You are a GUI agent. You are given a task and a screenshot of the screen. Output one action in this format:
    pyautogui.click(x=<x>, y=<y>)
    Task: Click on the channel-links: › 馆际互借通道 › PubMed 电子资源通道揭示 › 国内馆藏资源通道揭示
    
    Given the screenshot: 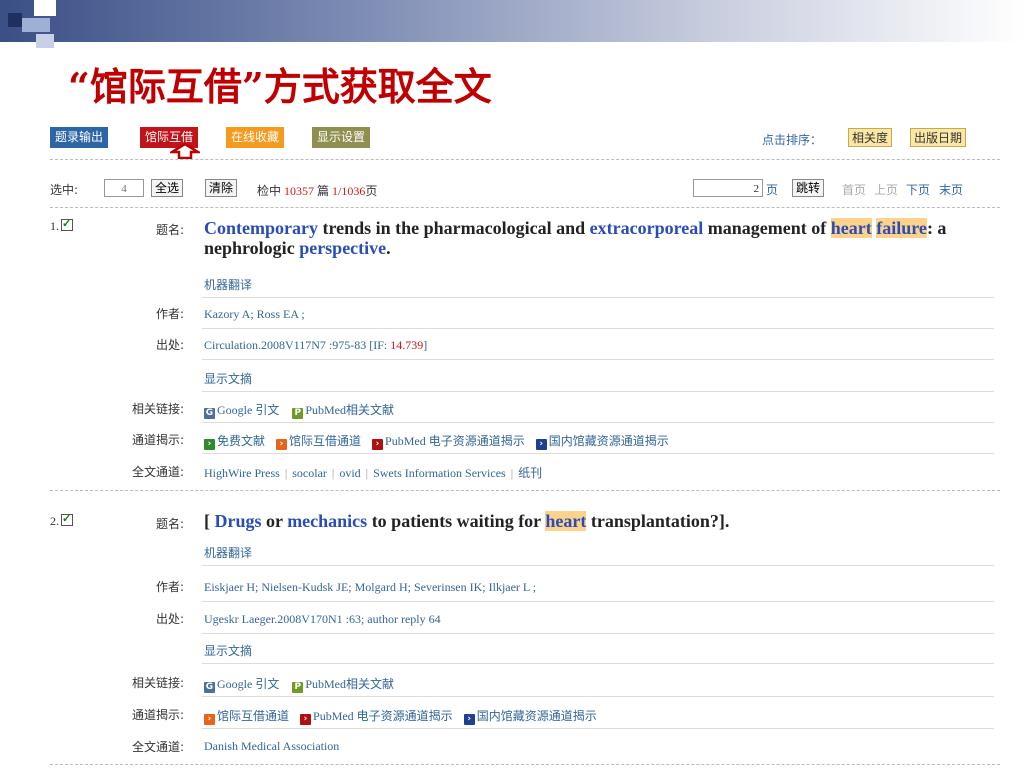 What is the action you would take?
    pyautogui.click(x=400, y=716)
    